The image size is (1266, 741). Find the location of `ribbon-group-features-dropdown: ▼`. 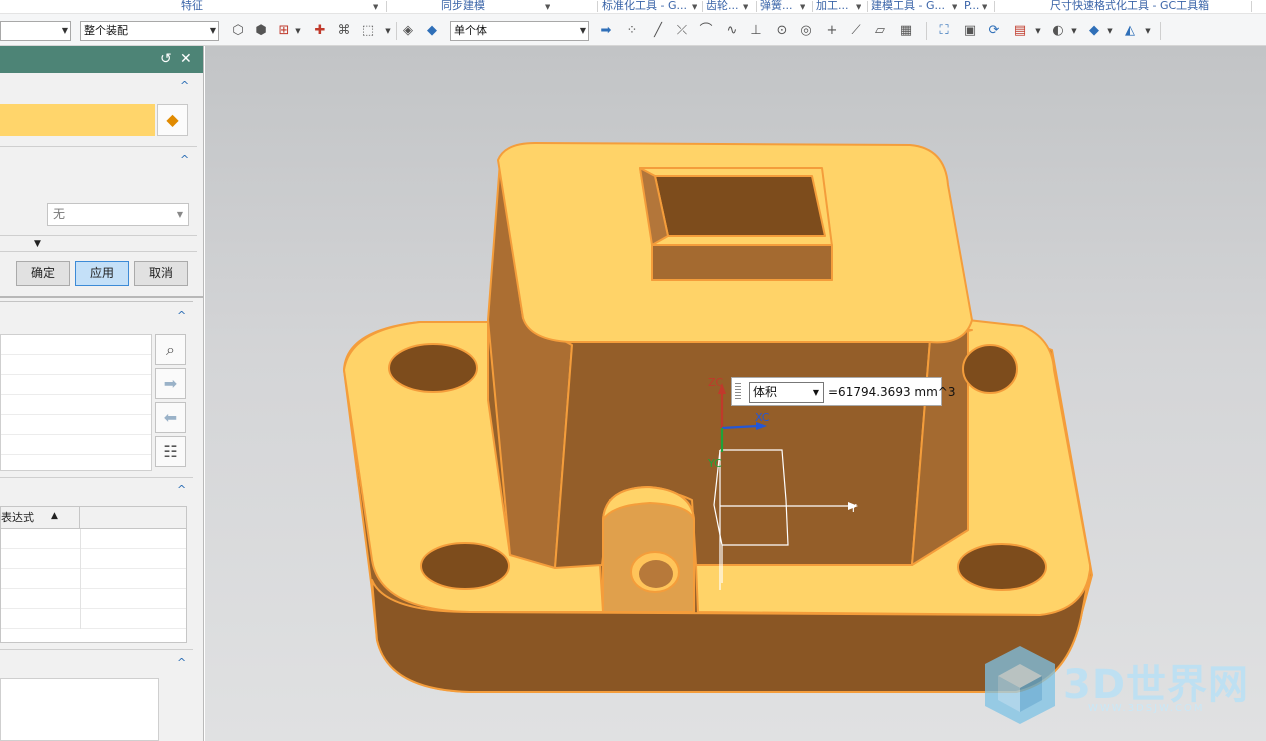

ribbon-group-features-dropdown: ▼ is located at coordinates (375, 7).